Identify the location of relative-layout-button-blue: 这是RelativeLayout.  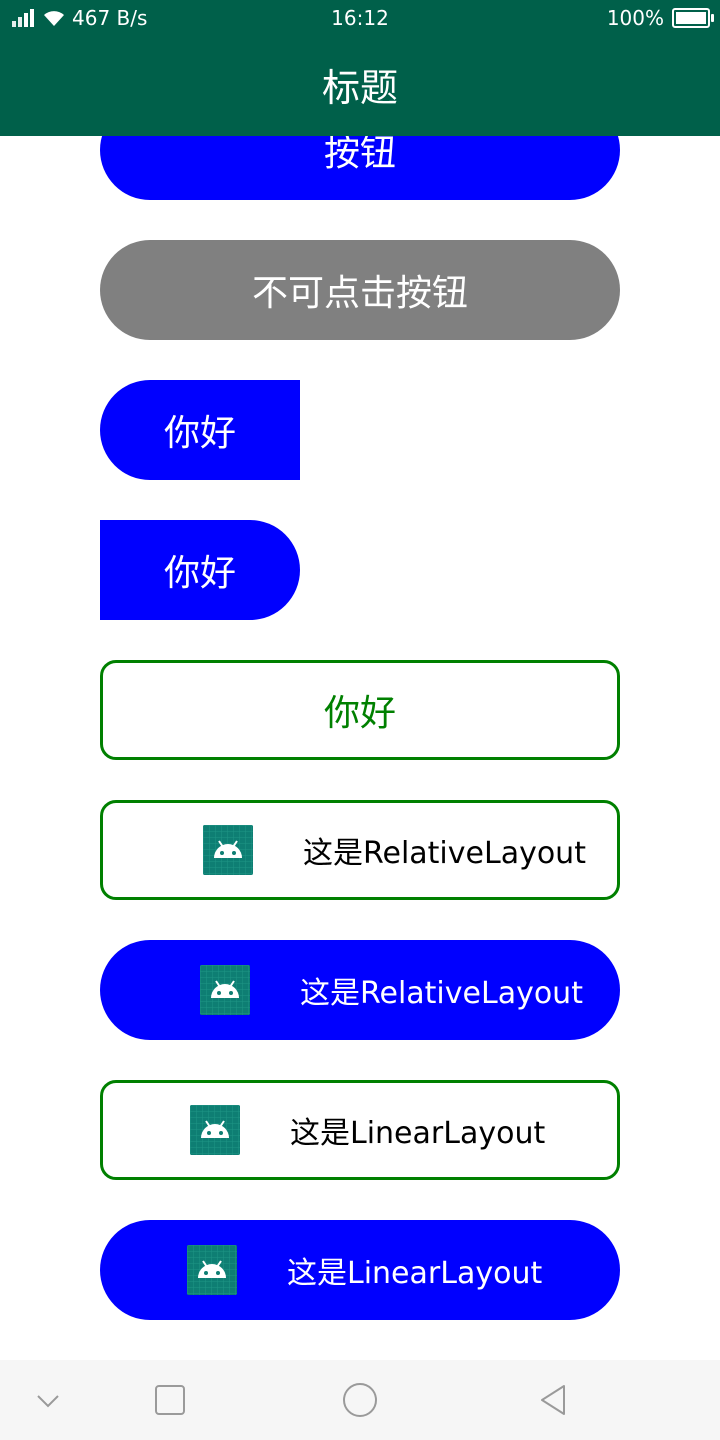
(360, 990).